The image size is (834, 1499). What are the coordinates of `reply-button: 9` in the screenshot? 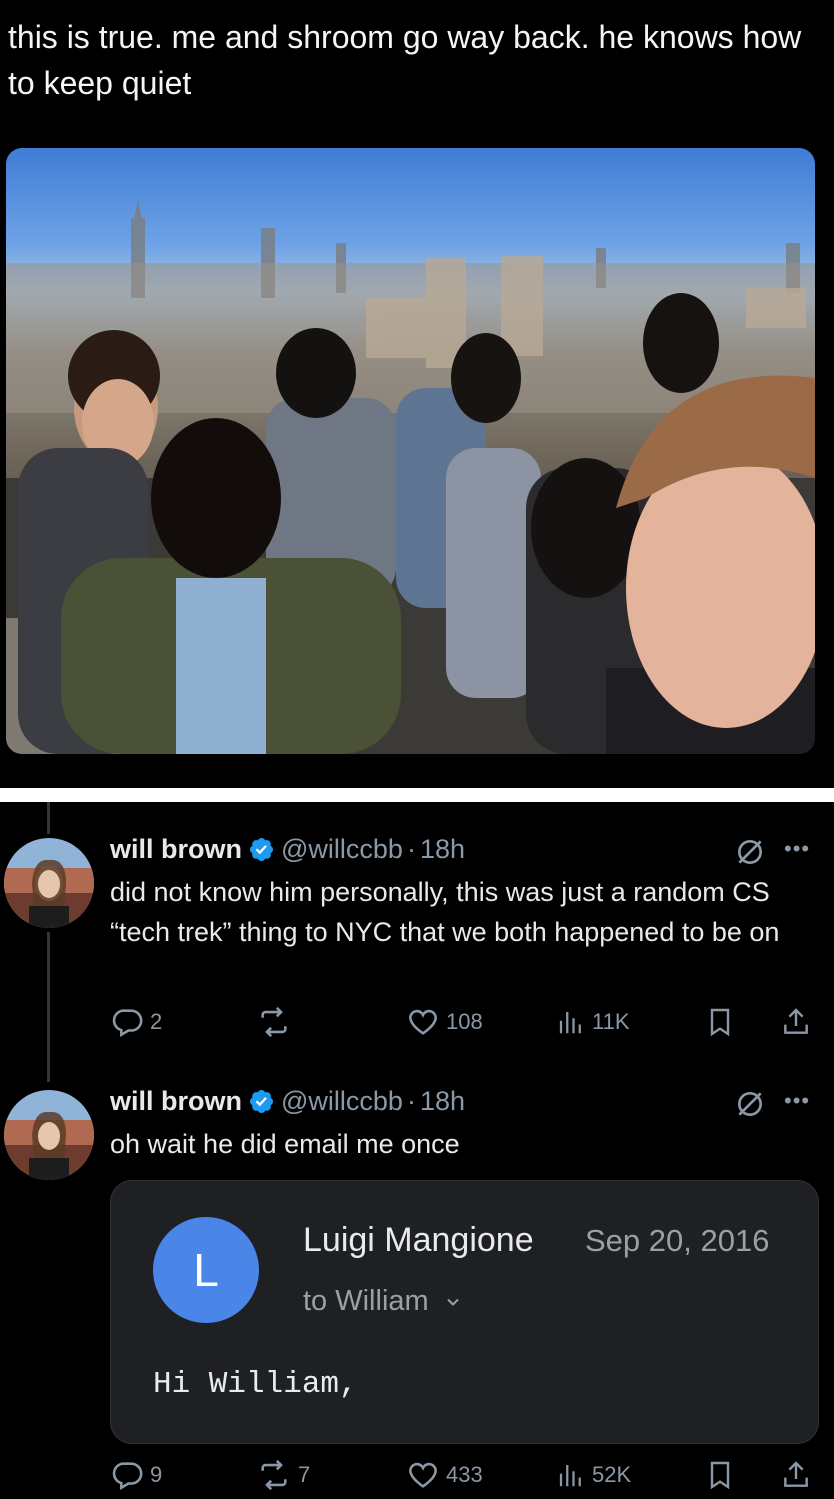 It's located at (136, 1475).